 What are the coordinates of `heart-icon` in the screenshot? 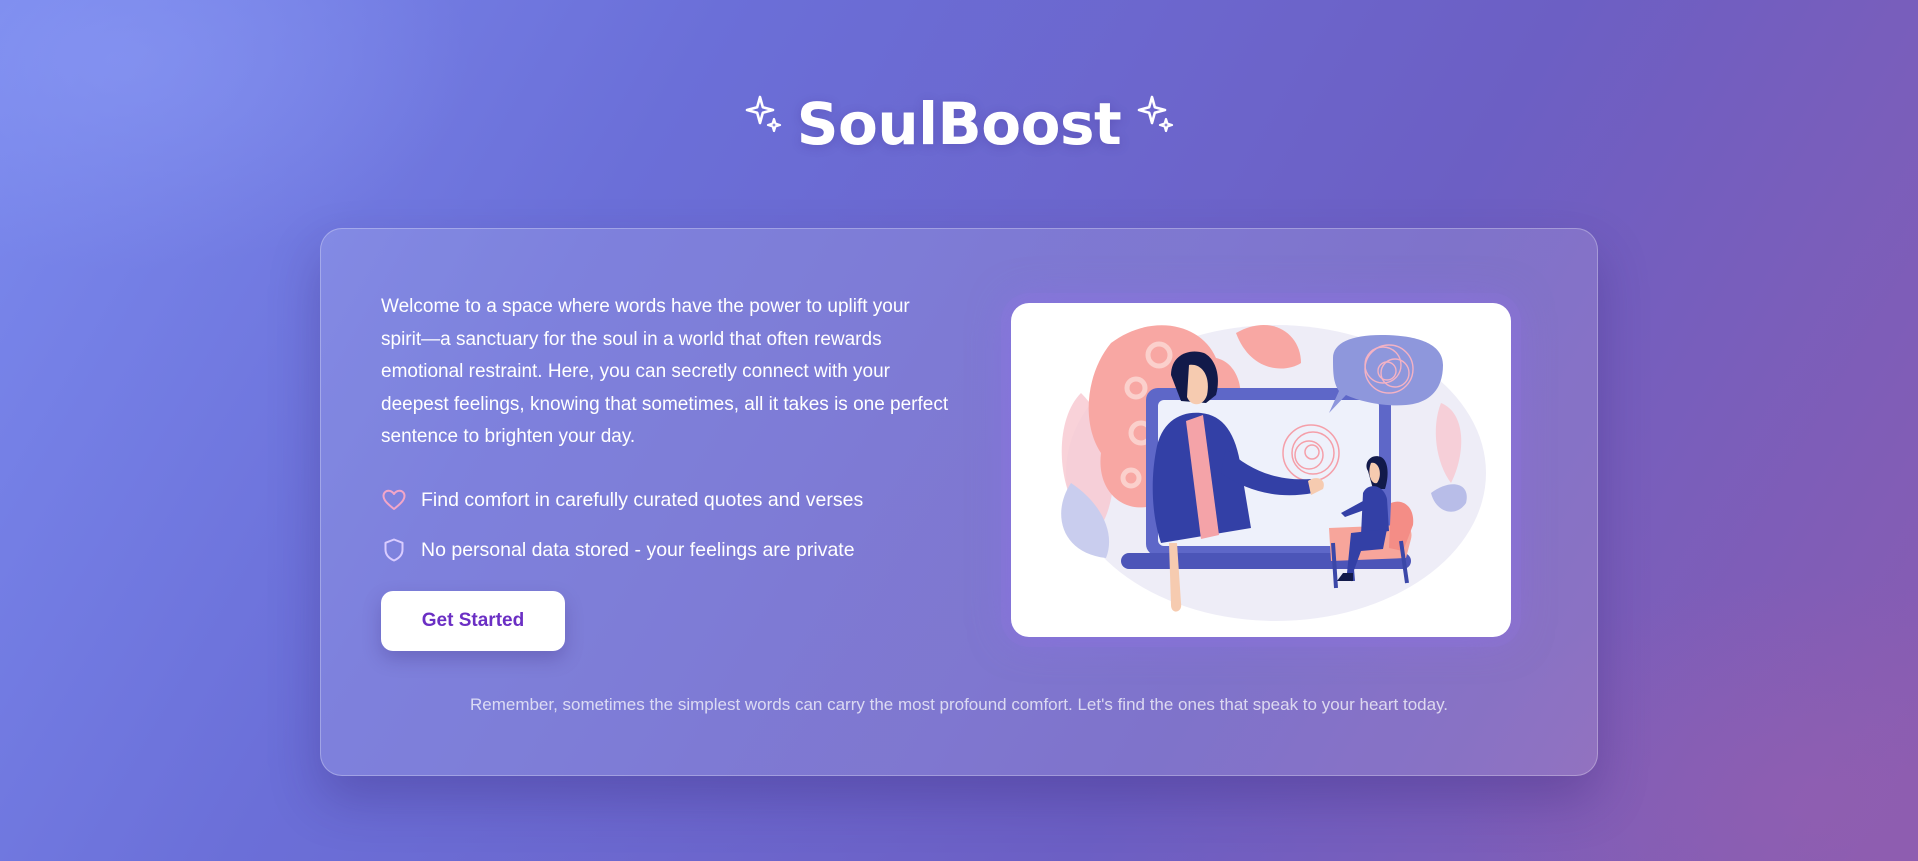 It's located at (394, 499).